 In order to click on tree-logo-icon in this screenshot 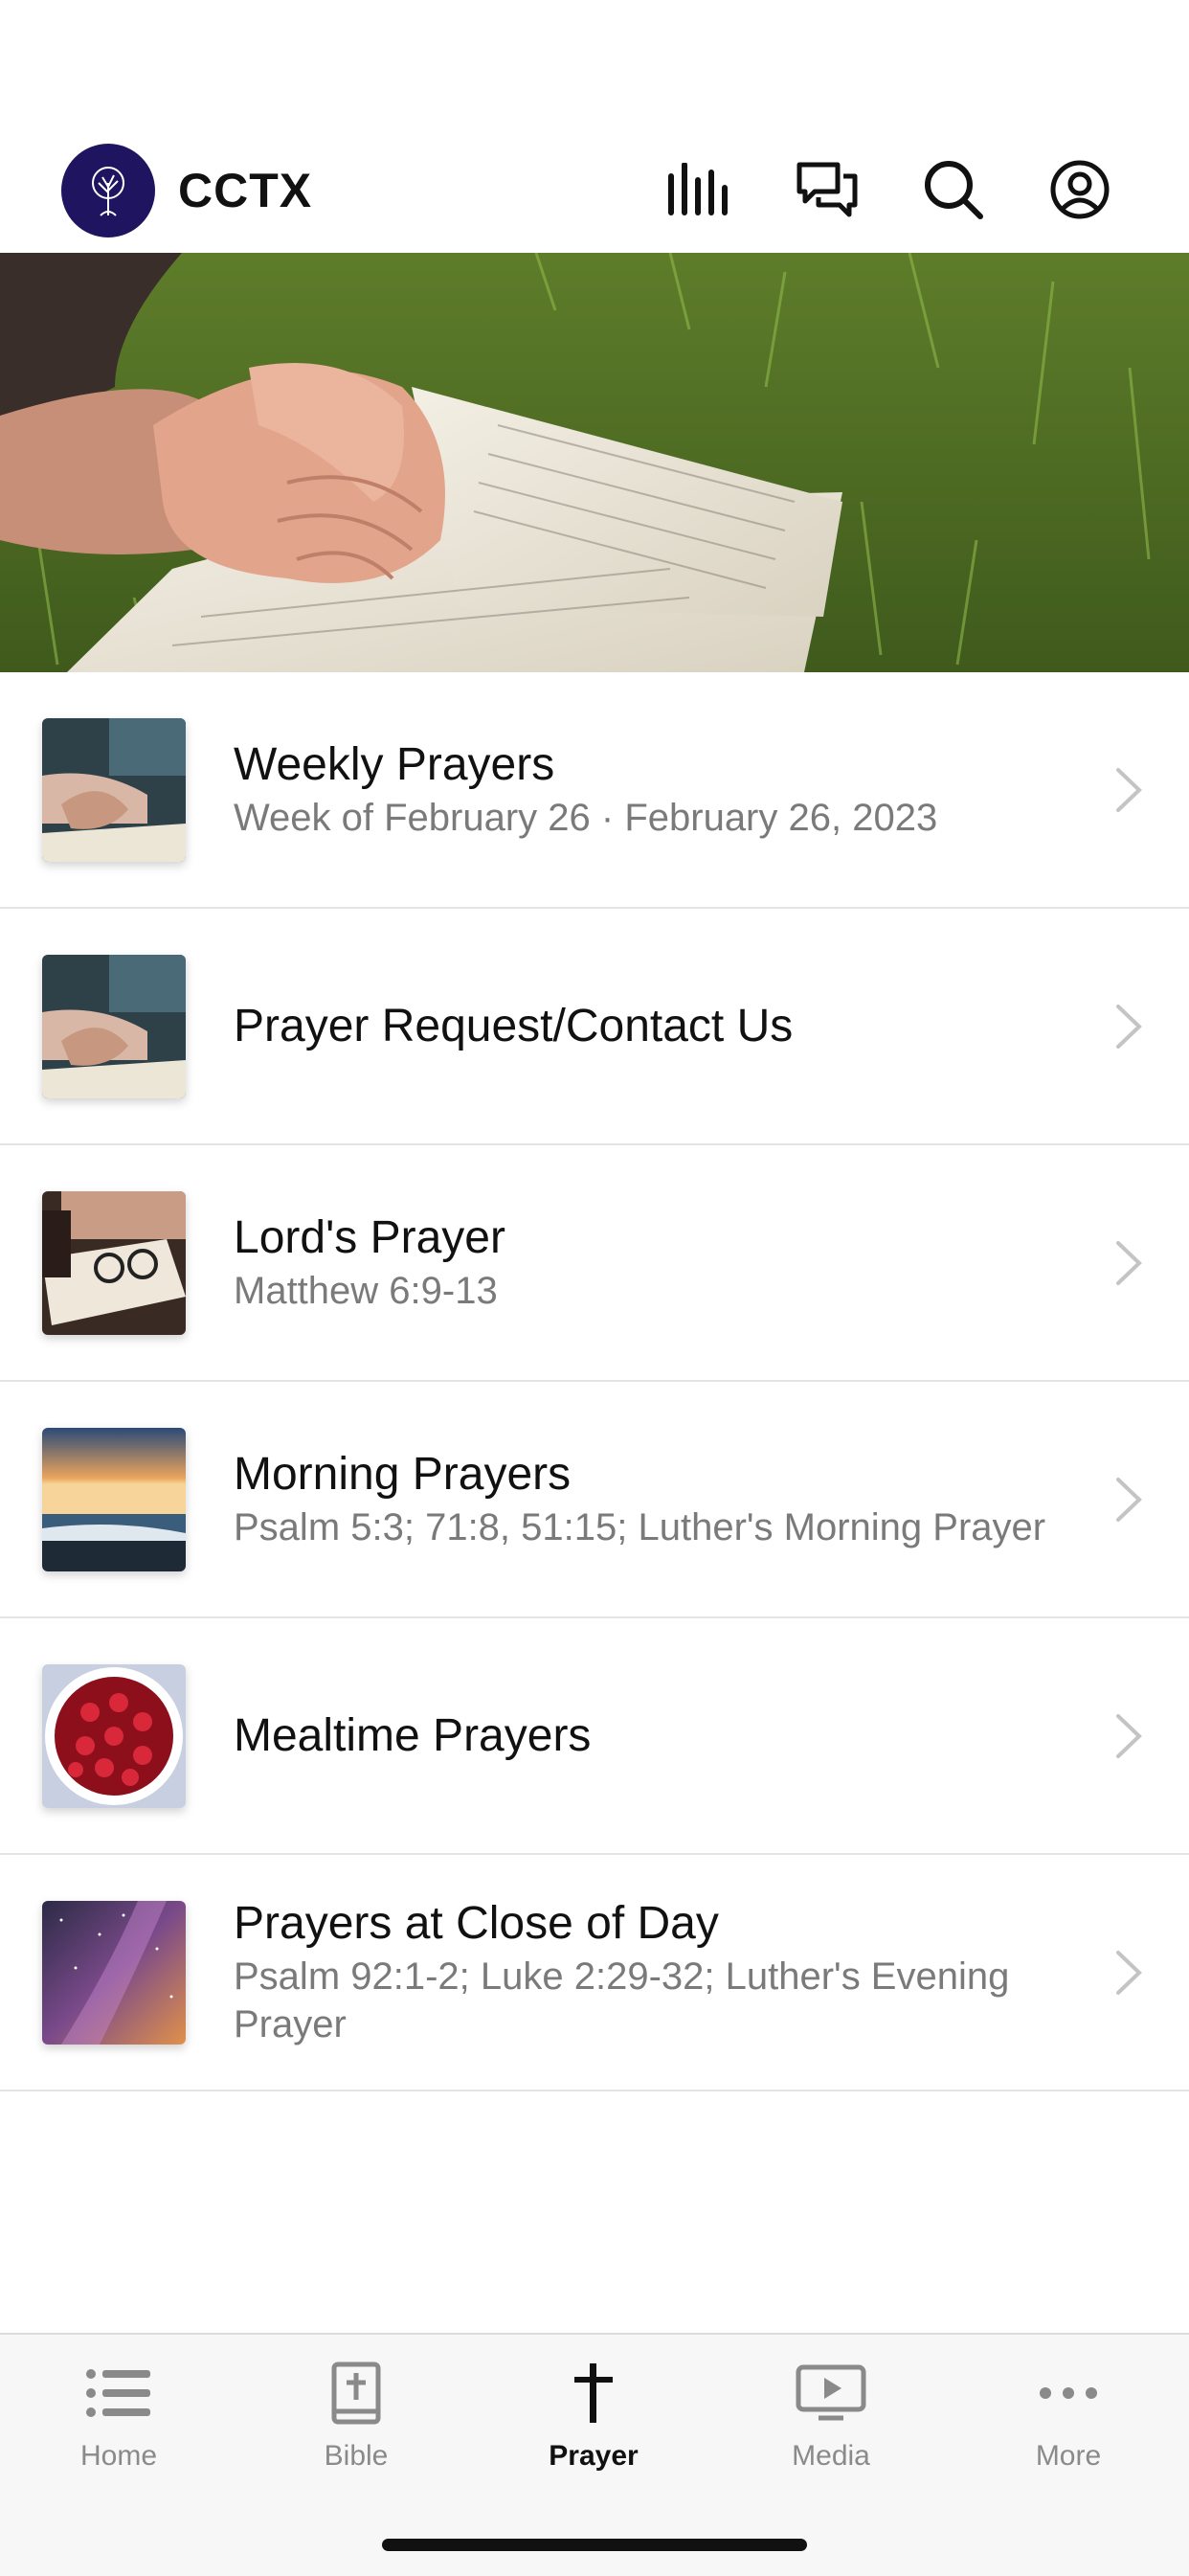, I will do `click(108, 190)`.